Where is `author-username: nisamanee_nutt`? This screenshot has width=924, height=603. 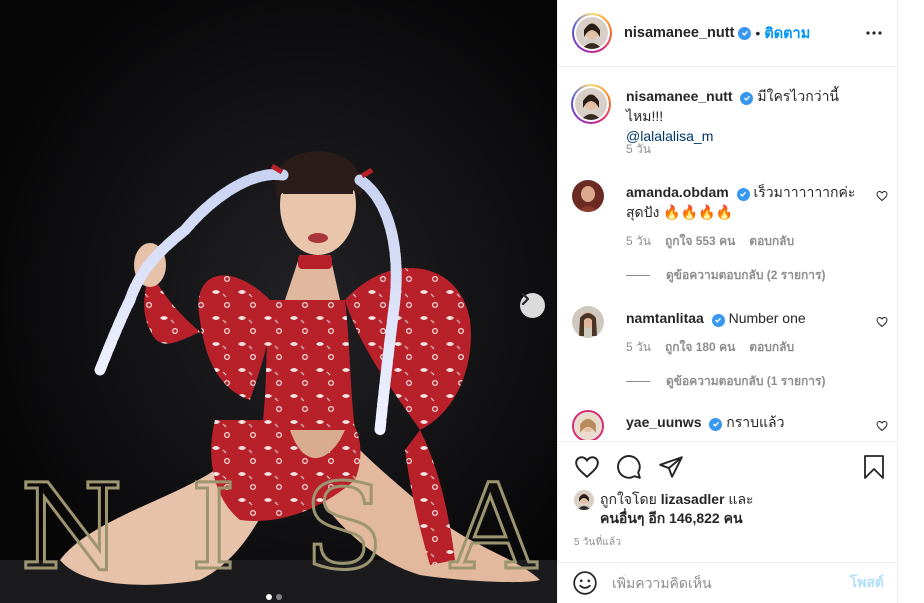
author-username: nisamanee_nutt is located at coordinates (679, 33).